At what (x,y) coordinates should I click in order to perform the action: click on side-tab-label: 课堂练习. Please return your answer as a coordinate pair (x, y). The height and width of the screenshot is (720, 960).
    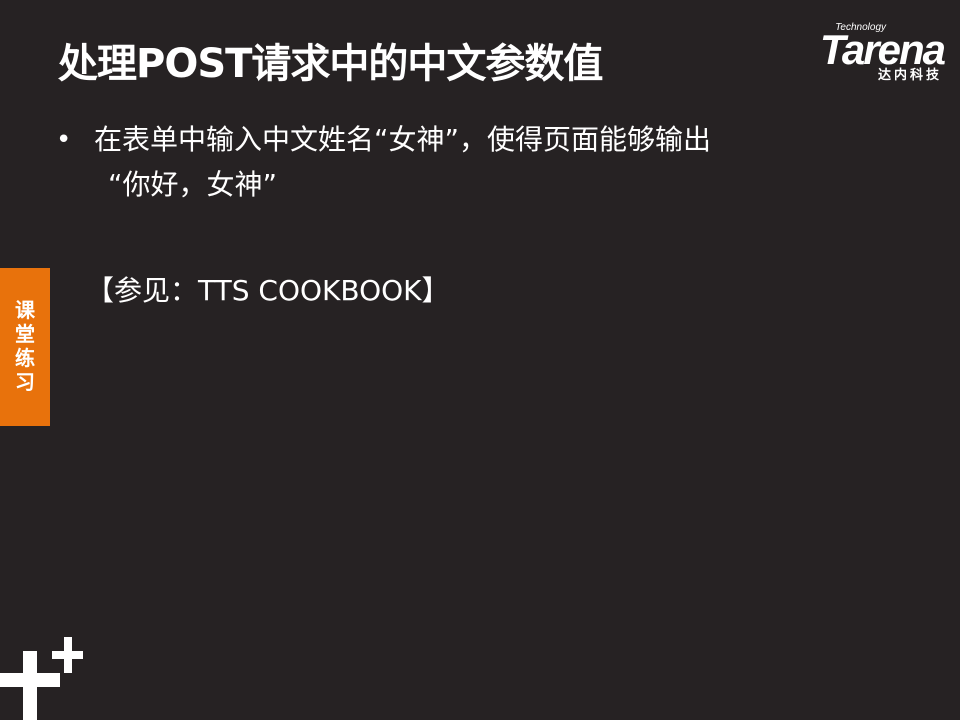
    Looking at the image, I should click on (25, 346).